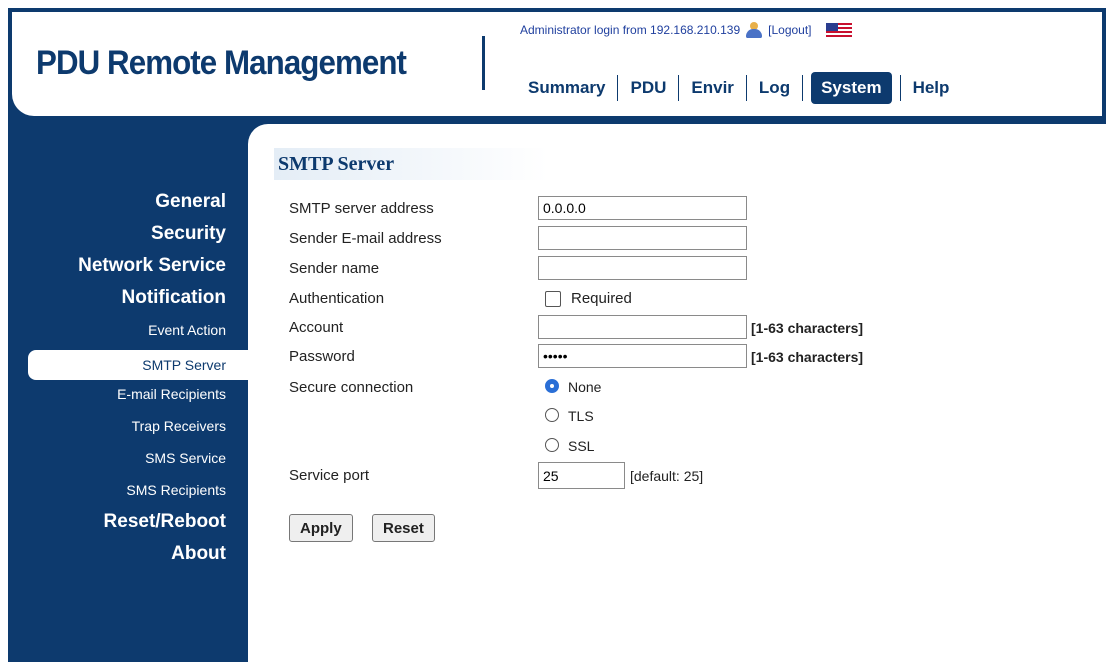 This screenshot has width=1115, height=665. I want to click on sender-email-input, so click(642, 238).